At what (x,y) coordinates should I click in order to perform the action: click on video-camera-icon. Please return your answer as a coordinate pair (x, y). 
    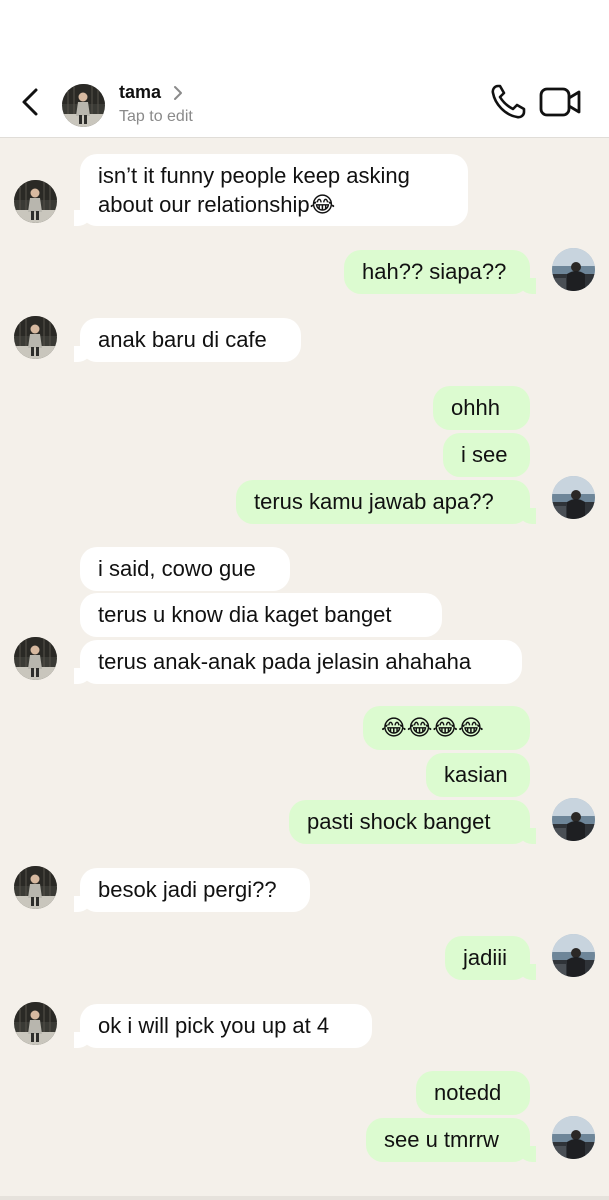
    Looking at the image, I should click on (560, 102).